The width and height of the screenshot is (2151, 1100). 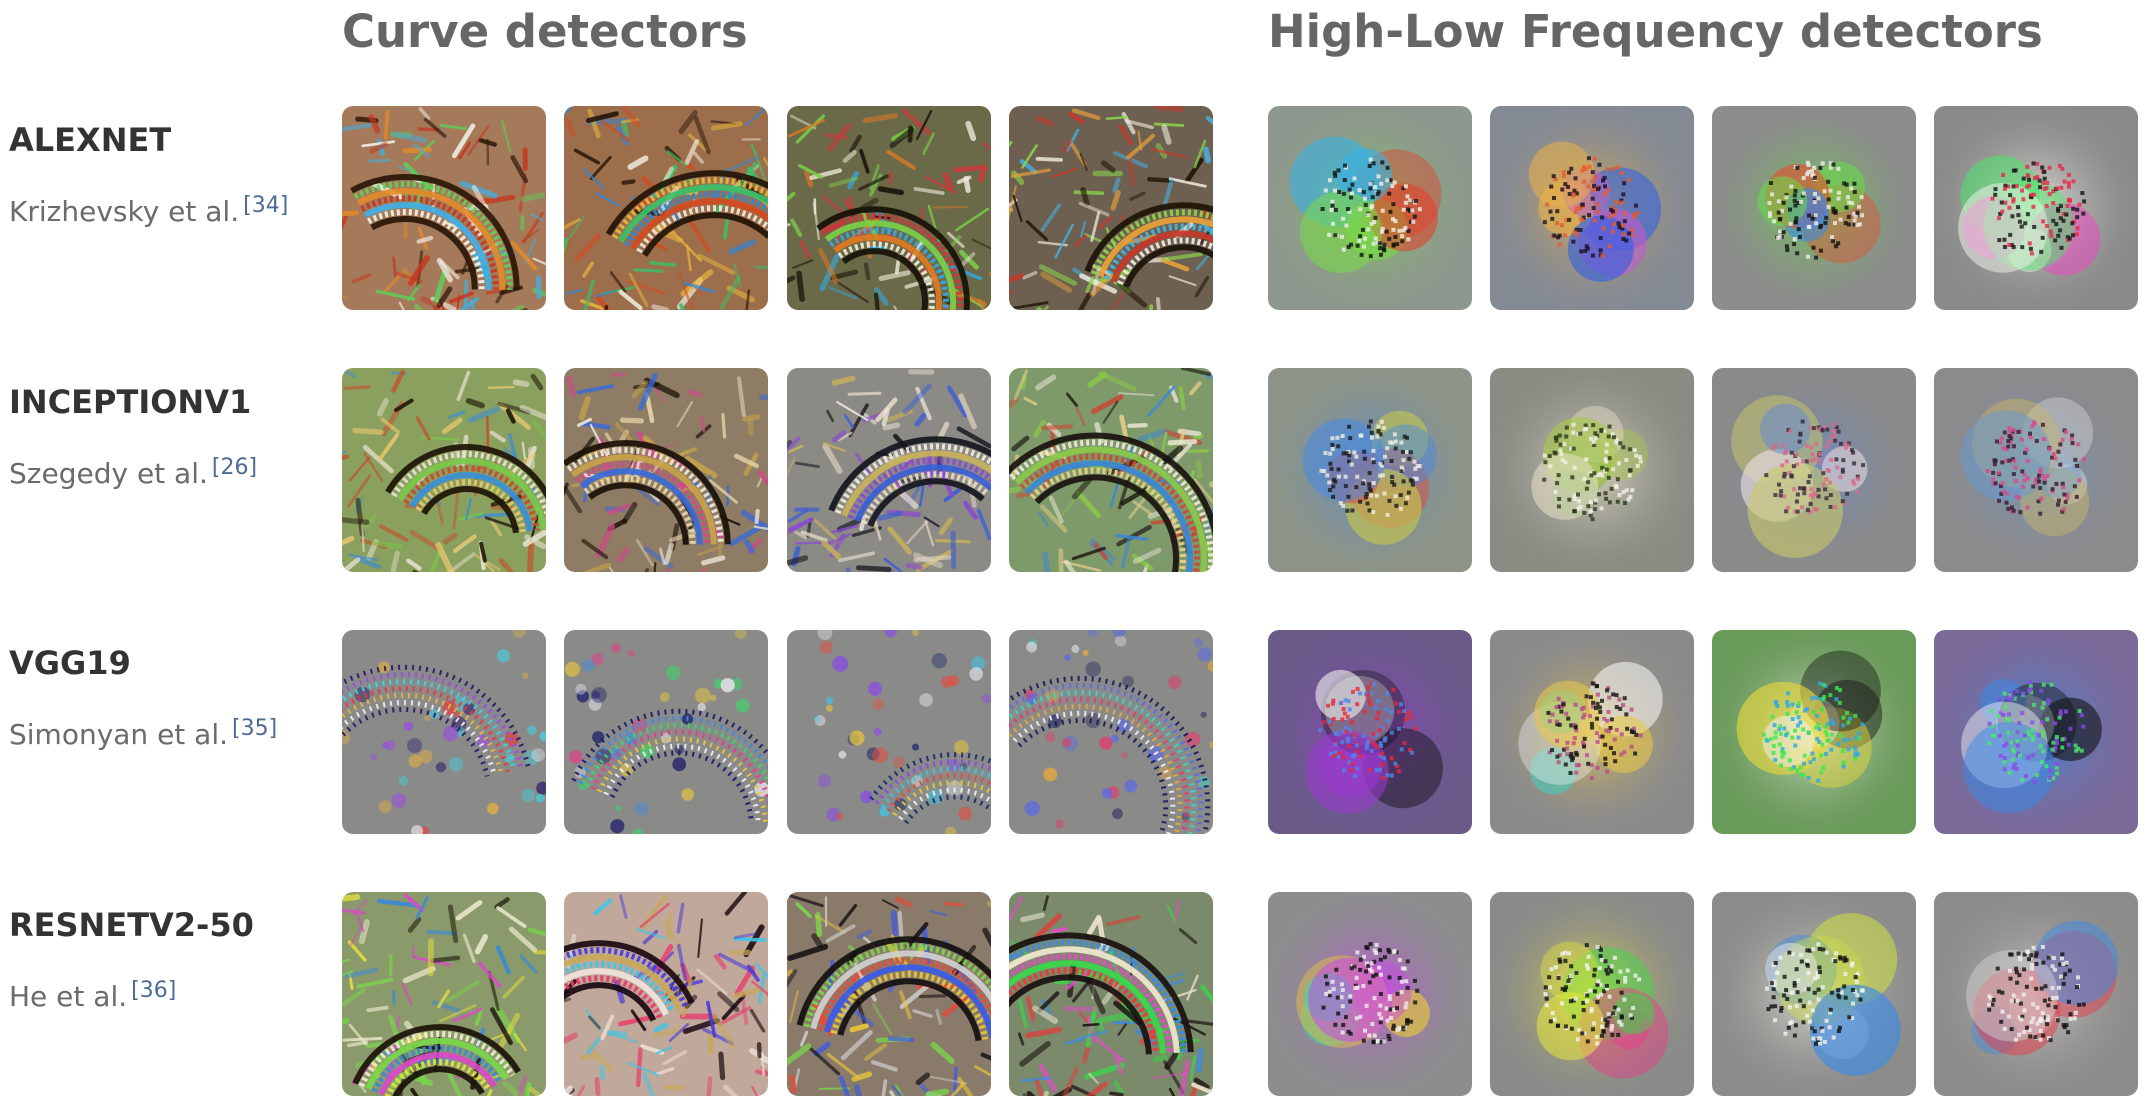 What do you see at coordinates (131, 925) in the screenshot?
I see `model-name: RESNETV2-50` at bounding box center [131, 925].